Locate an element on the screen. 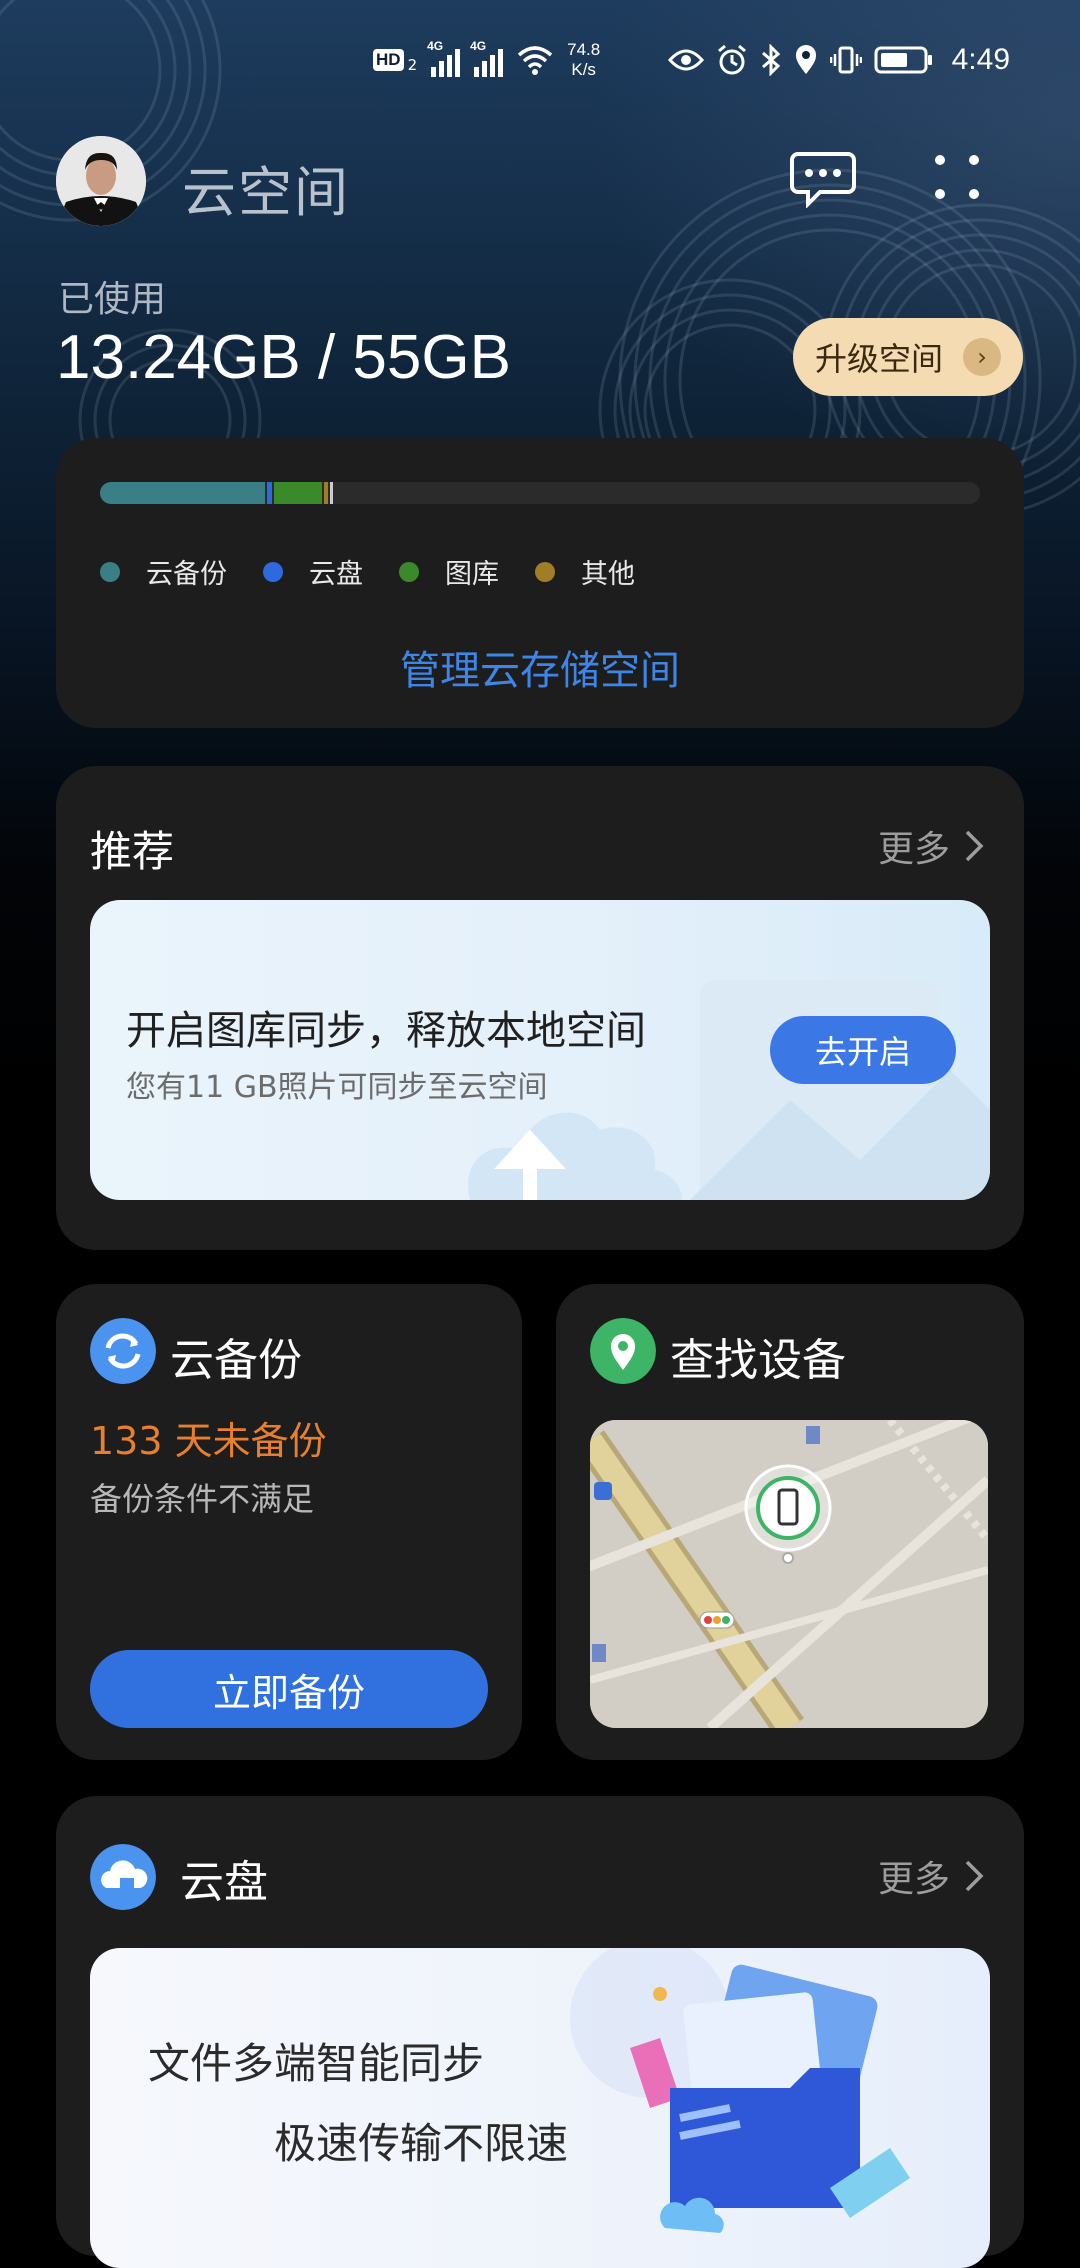 Image resolution: width=1080 pixels, height=2268 pixels. cloud-backup-icon is located at coordinates (123, 1351).